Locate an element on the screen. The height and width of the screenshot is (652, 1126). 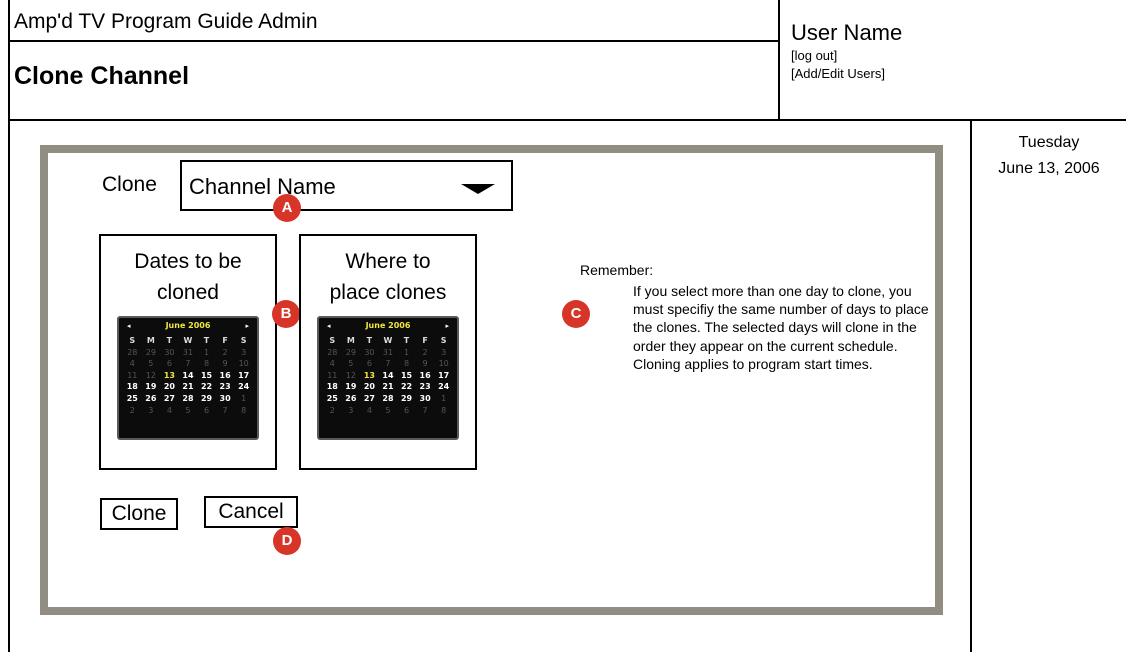
calendar-weekday: M is located at coordinates (350, 340).